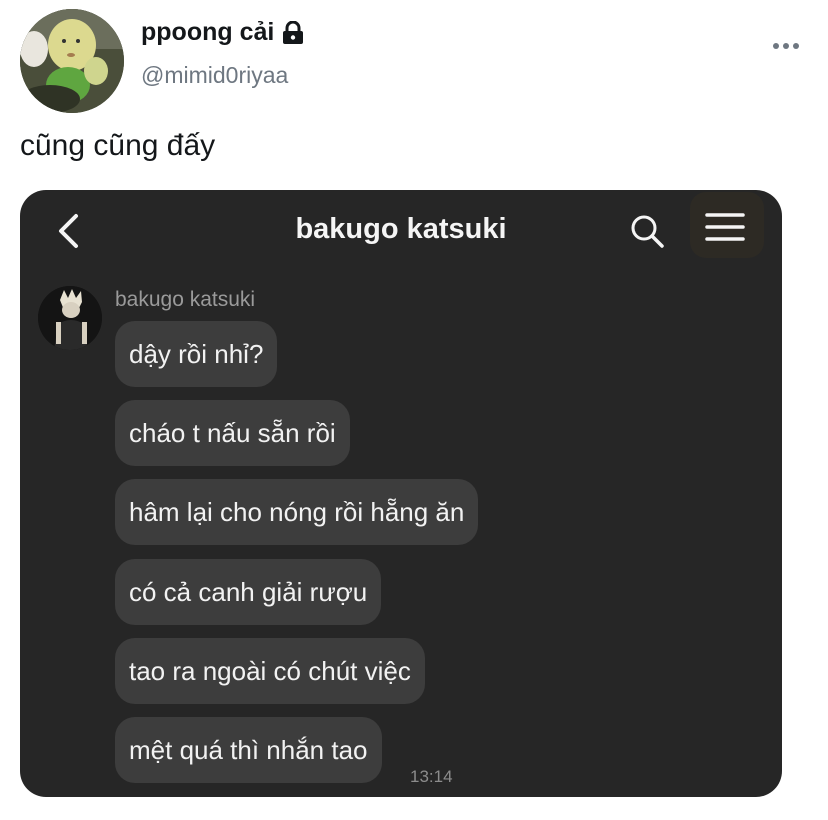 The height and width of the screenshot is (820, 828). I want to click on profile-avatar, so click(72, 61).